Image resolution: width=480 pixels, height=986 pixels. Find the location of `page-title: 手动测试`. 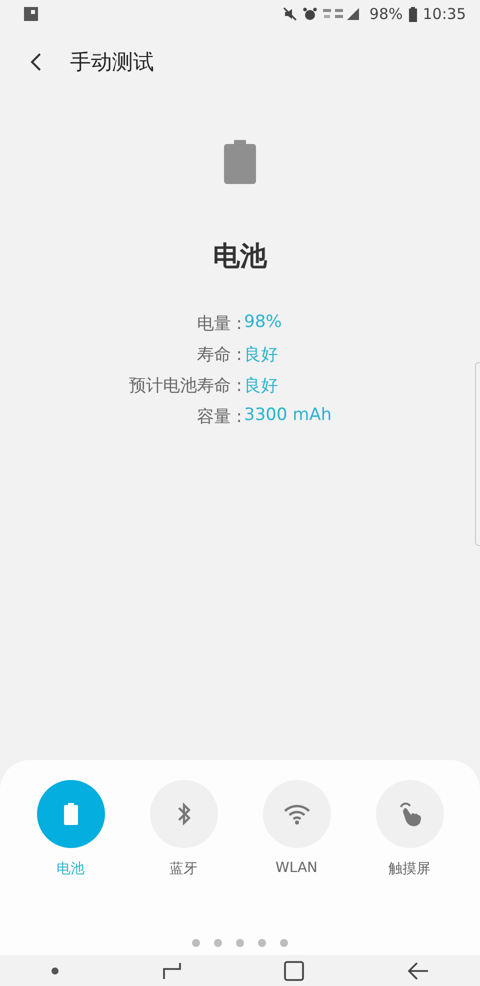

page-title: 手动测试 is located at coordinates (112, 62).